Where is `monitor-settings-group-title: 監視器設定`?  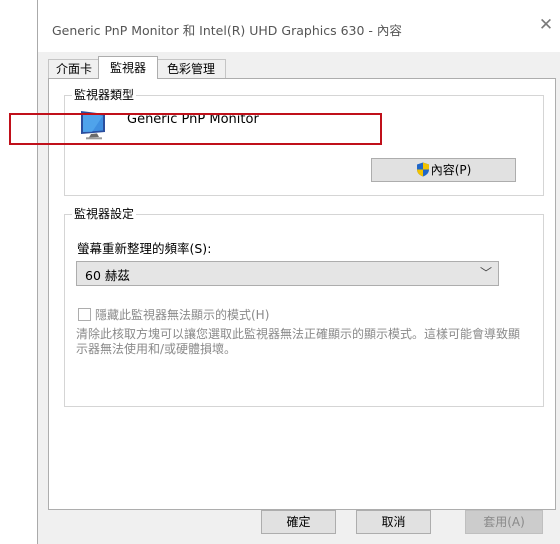
monitor-settings-group-title: 監視器設定 is located at coordinates (104, 214).